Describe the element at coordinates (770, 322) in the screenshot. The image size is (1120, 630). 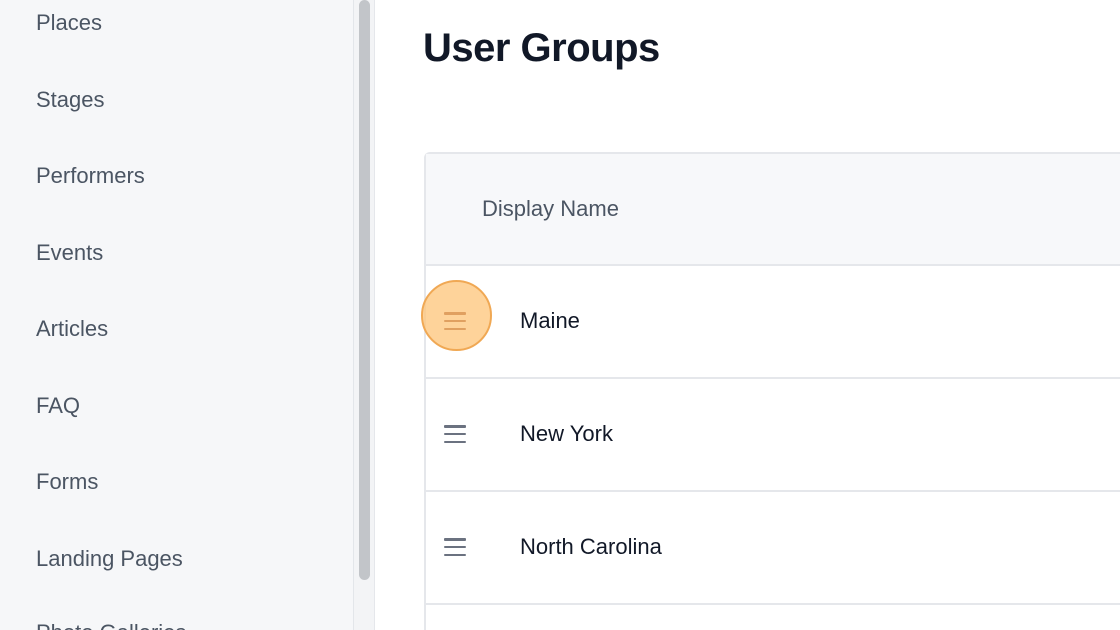
I see `table-row: Maine` at that location.